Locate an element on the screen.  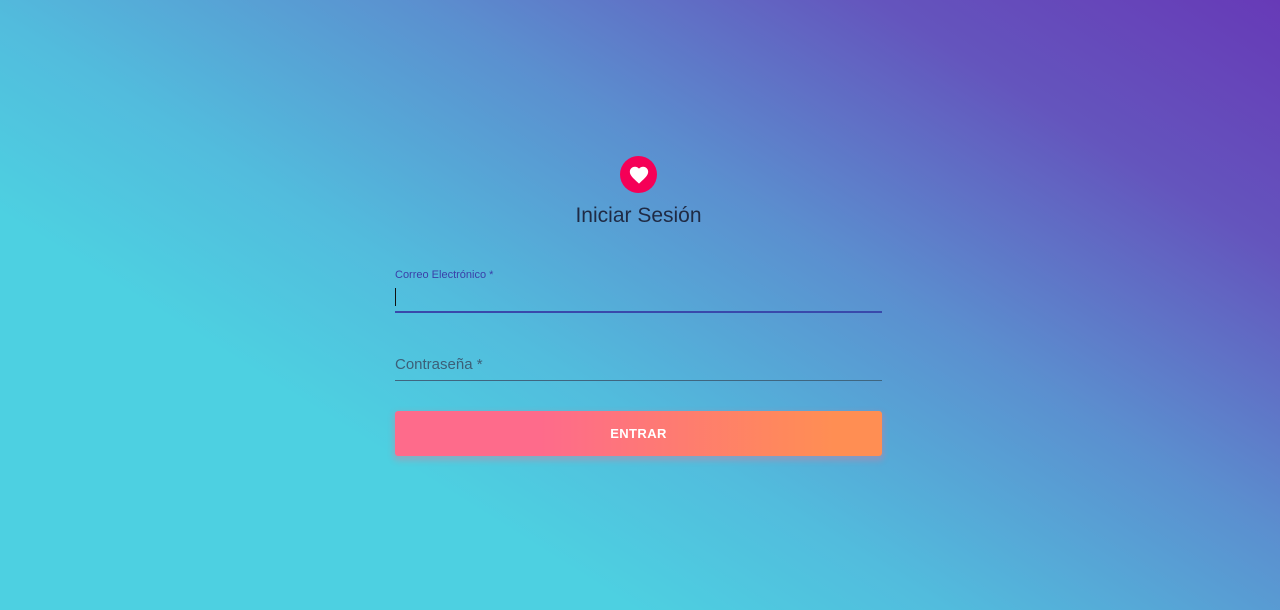
email-field: Correo Electrónico * is located at coordinates (638, 289).